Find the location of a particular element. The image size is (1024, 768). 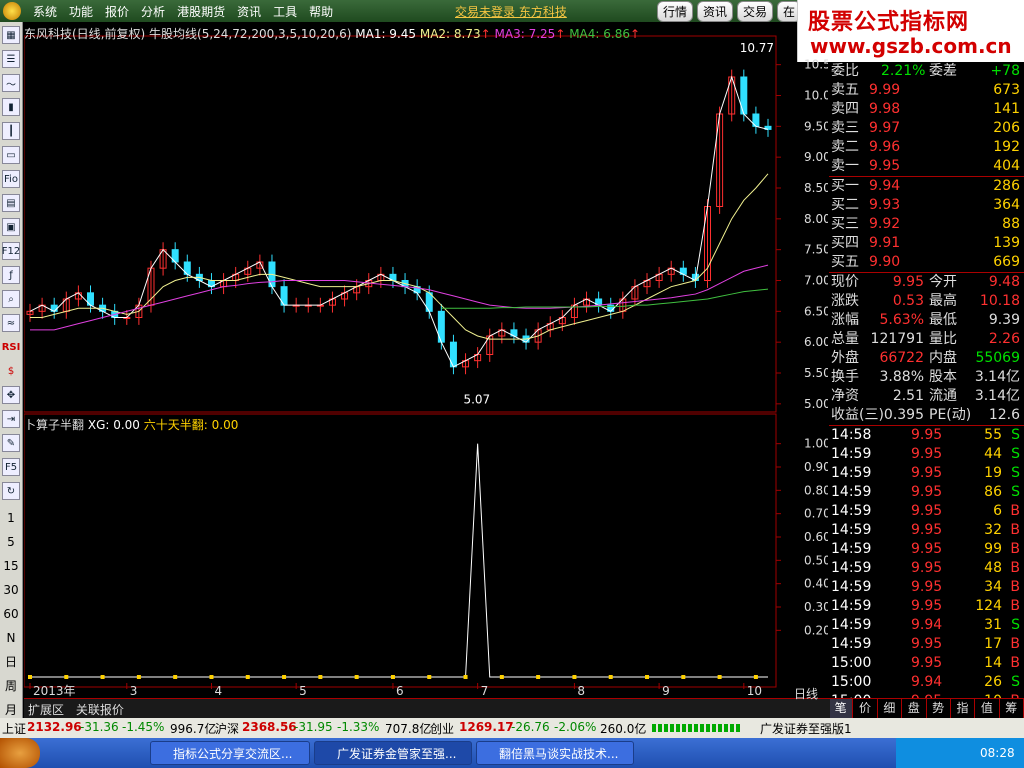

menu-item-tools: 工具 is located at coordinates (285, 11).